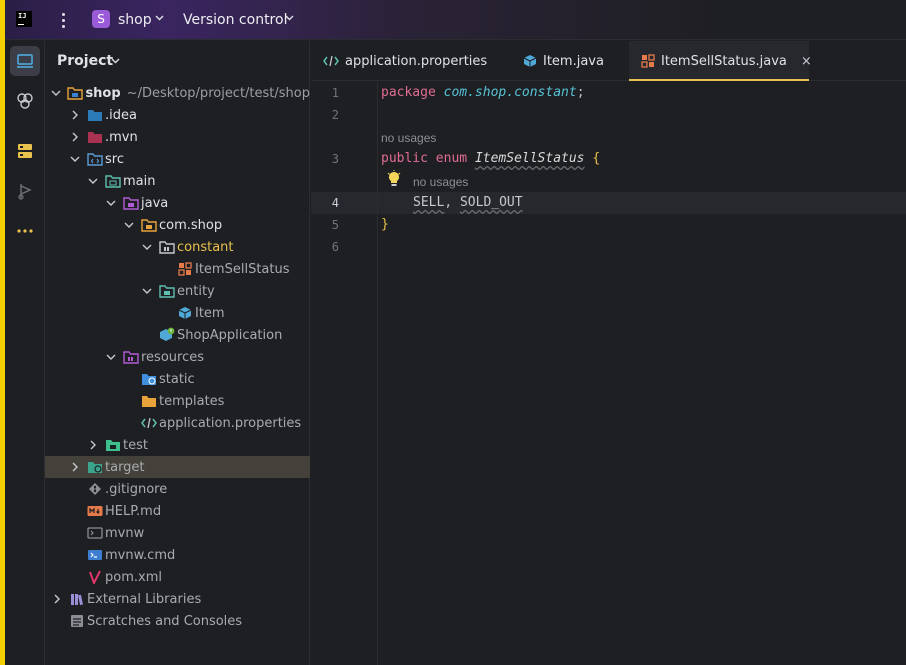 This screenshot has width=906, height=665. What do you see at coordinates (394, 179) in the screenshot?
I see `lightbulb-icon` at bounding box center [394, 179].